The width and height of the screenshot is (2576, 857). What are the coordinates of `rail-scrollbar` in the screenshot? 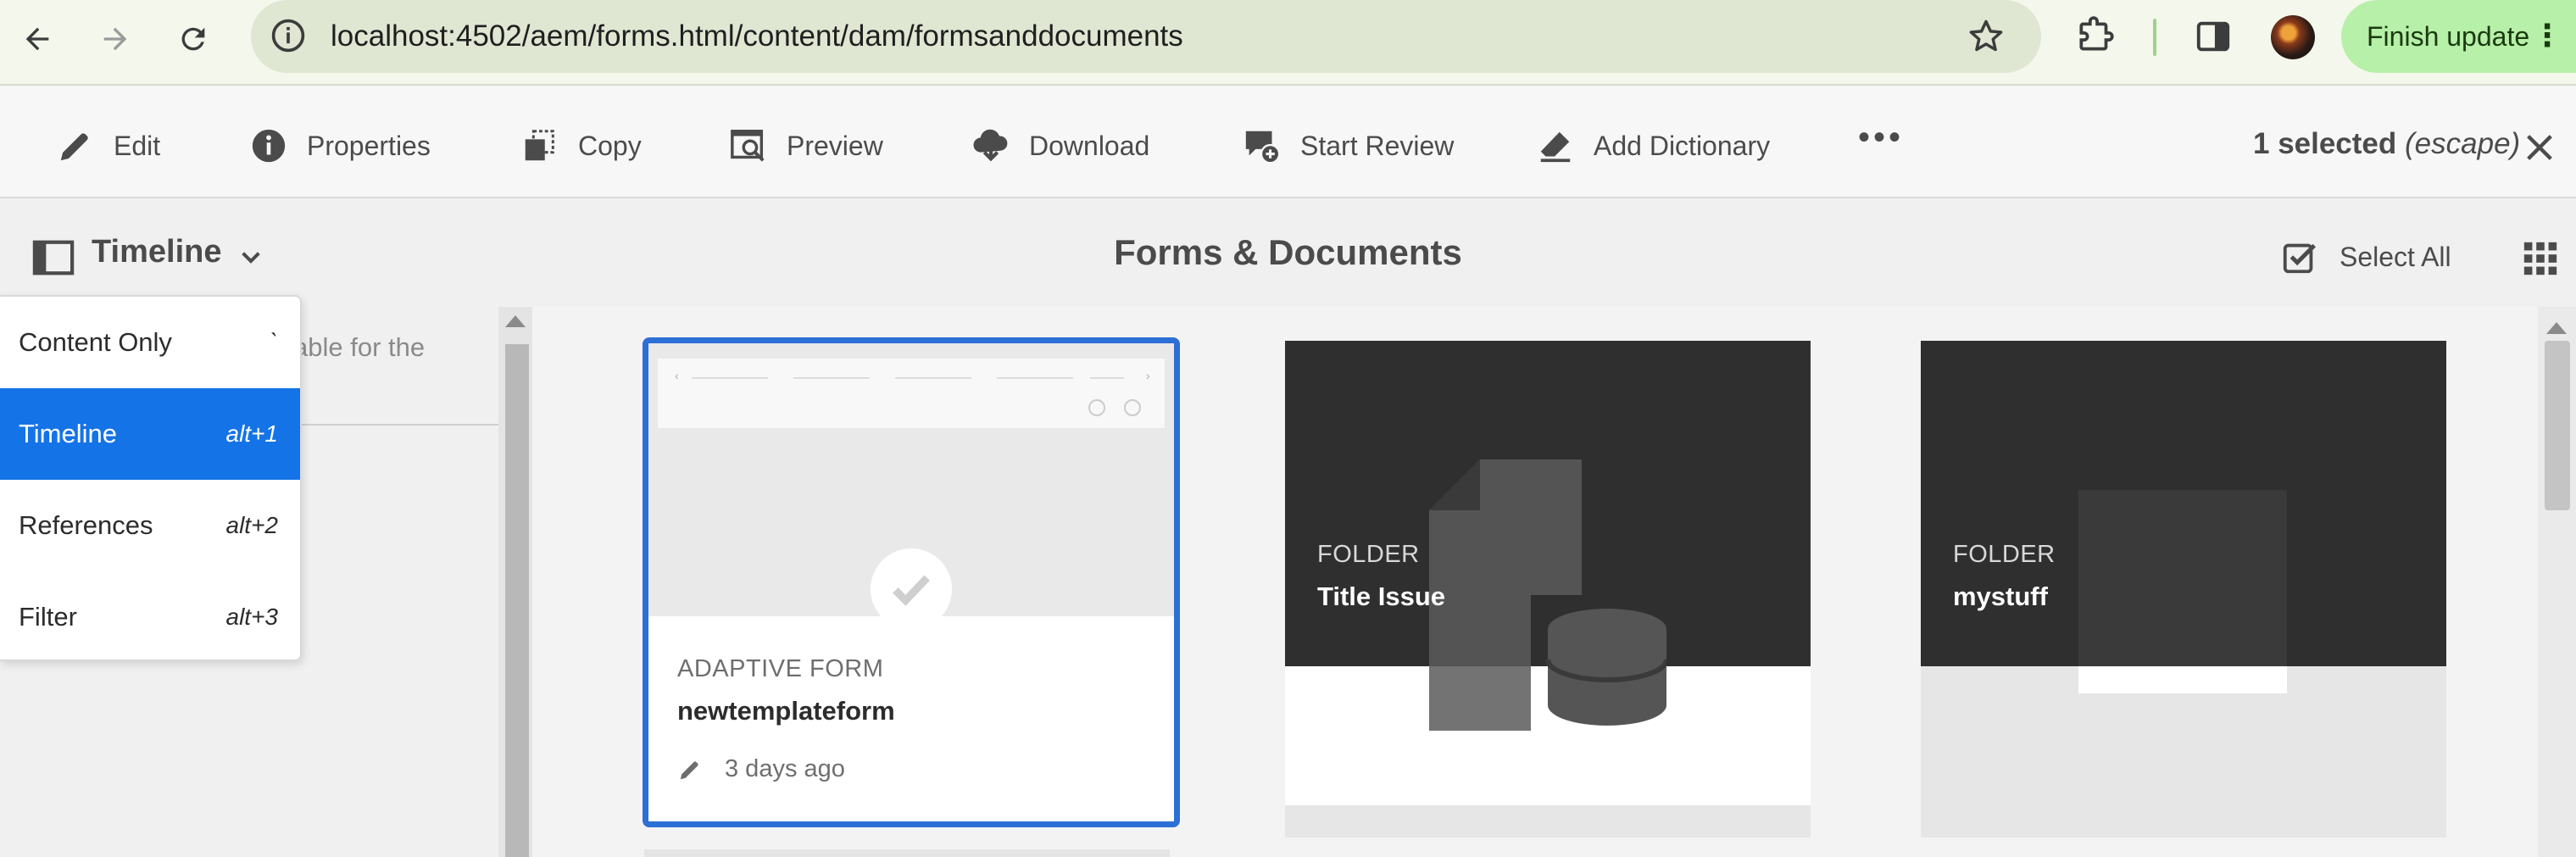 It's located at (515, 582).